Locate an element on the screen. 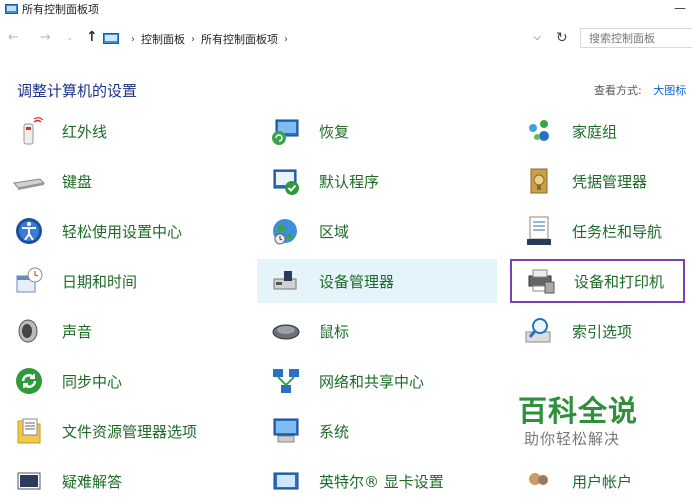 The width and height of the screenshot is (692, 503). device-manager-icon is located at coordinates (286, 281).